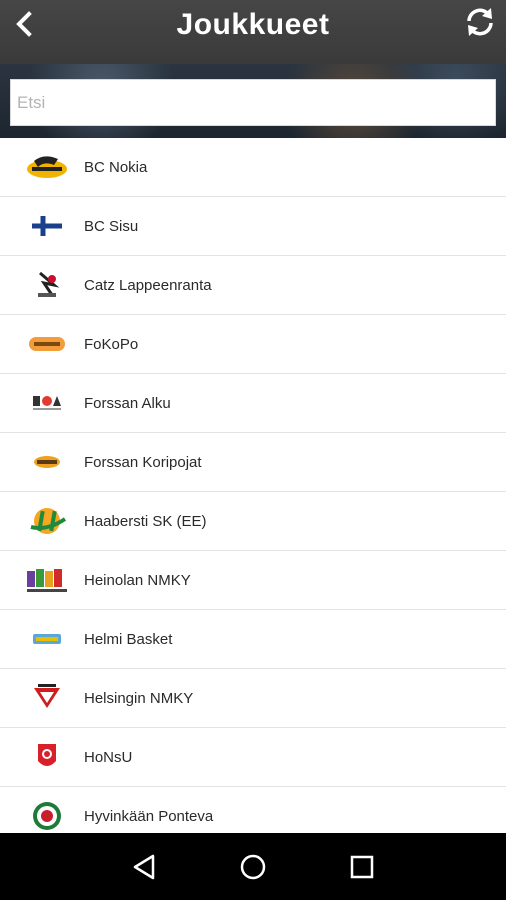 The width and height of the screenshot is (506, 900). Describe the element at coordinates (116, 167) in the screenshot. I see `team-name: BC Nokia` at that location.